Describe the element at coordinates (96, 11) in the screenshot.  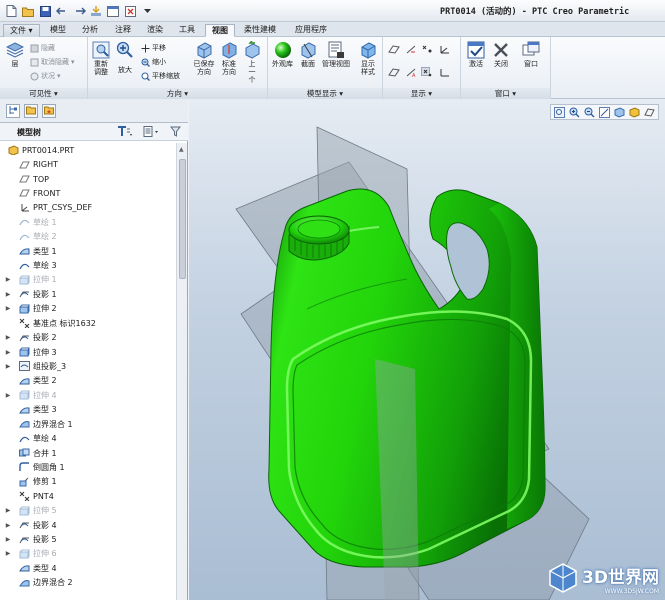
I see `regenerate-icon` at that location.